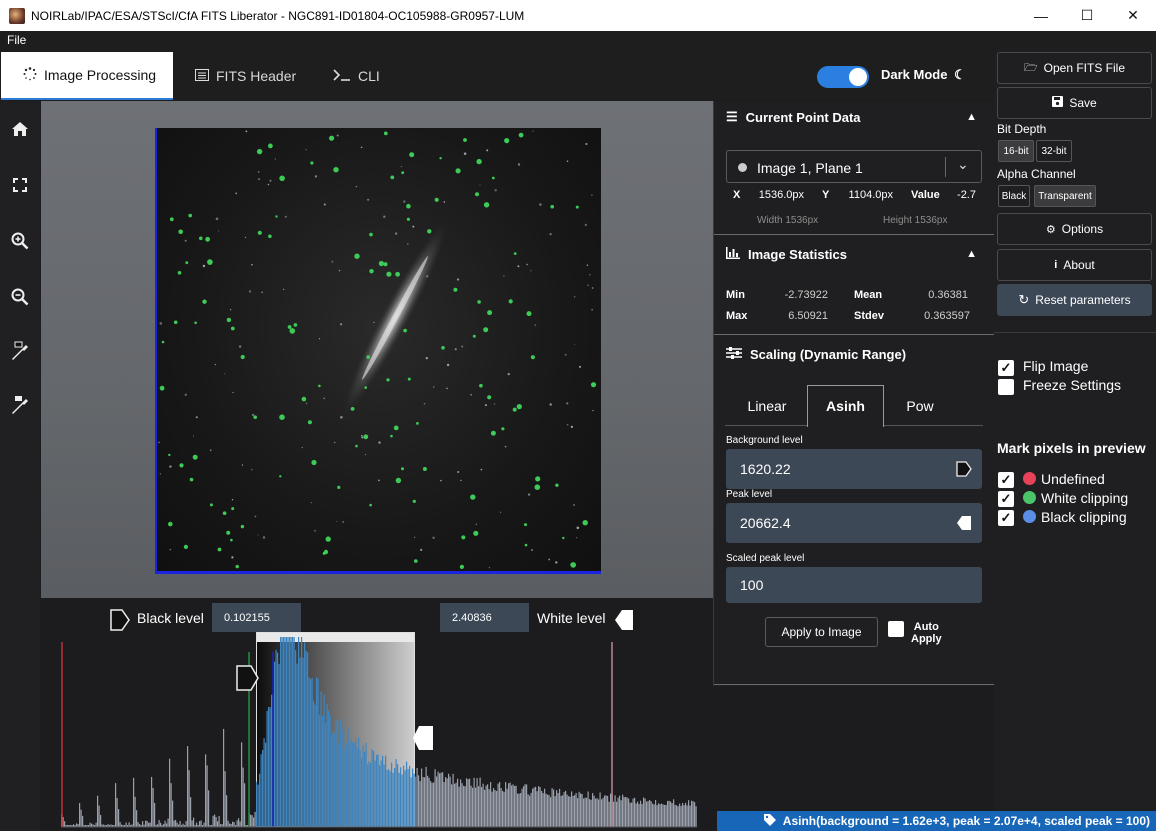 This screenshot has width=1156, height=831. I want to click on home-icon, so click(20, 129).